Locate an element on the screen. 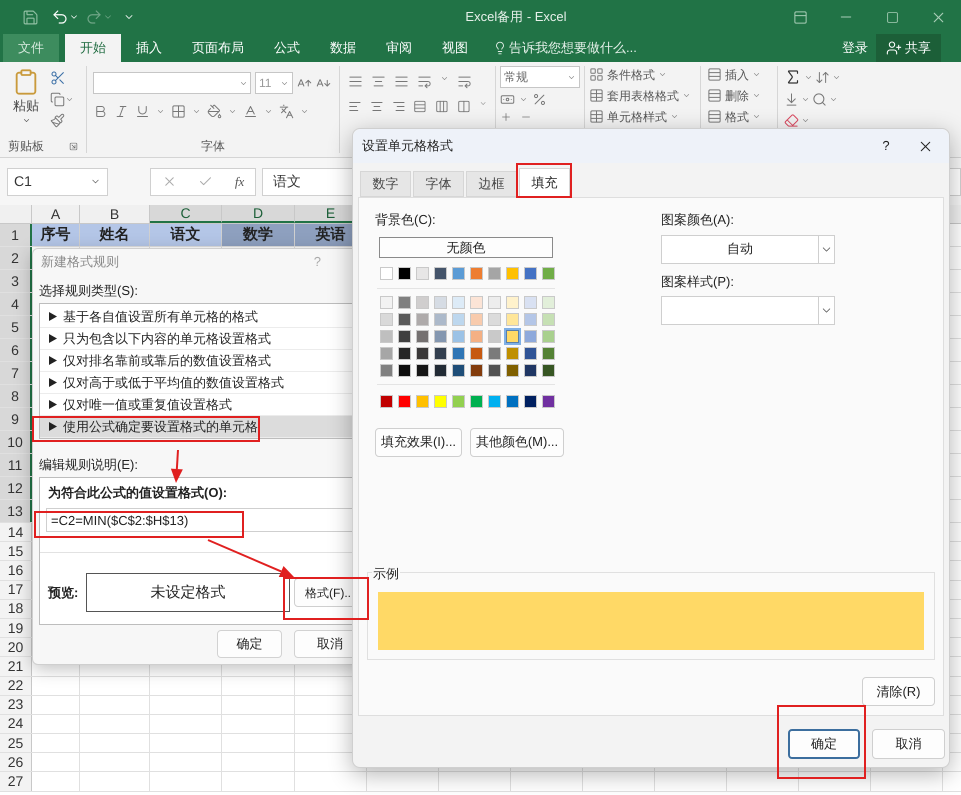  align-right-icon is located at coordinates (399, 106).